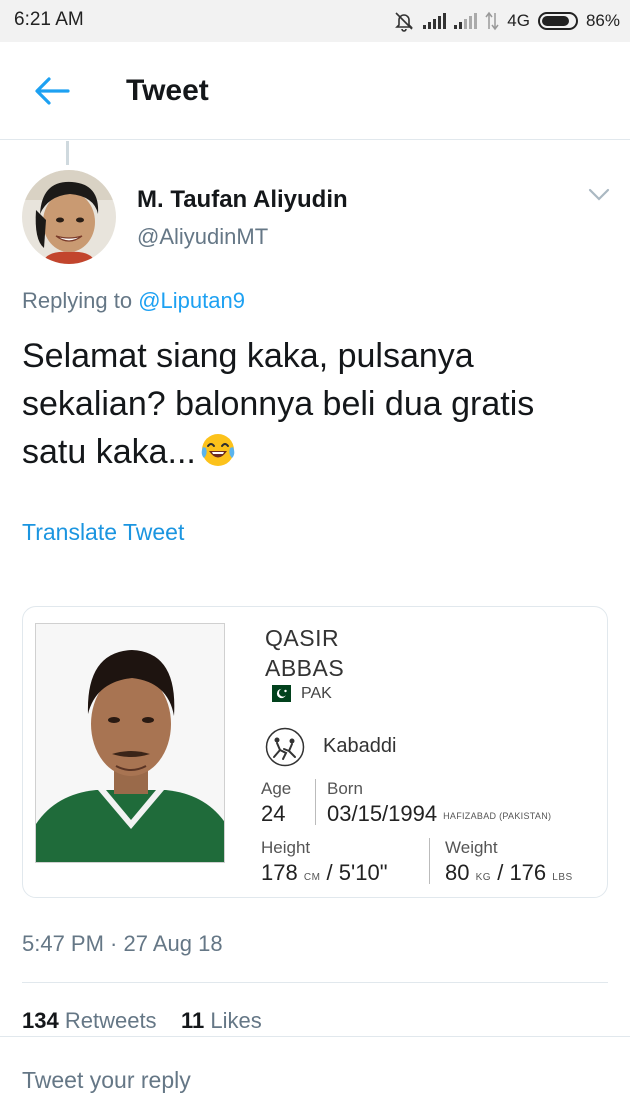 The width and height of the screenshot is (630, 1120). I want to click on weight-lbs-unit: LBS, so click(562, 877).